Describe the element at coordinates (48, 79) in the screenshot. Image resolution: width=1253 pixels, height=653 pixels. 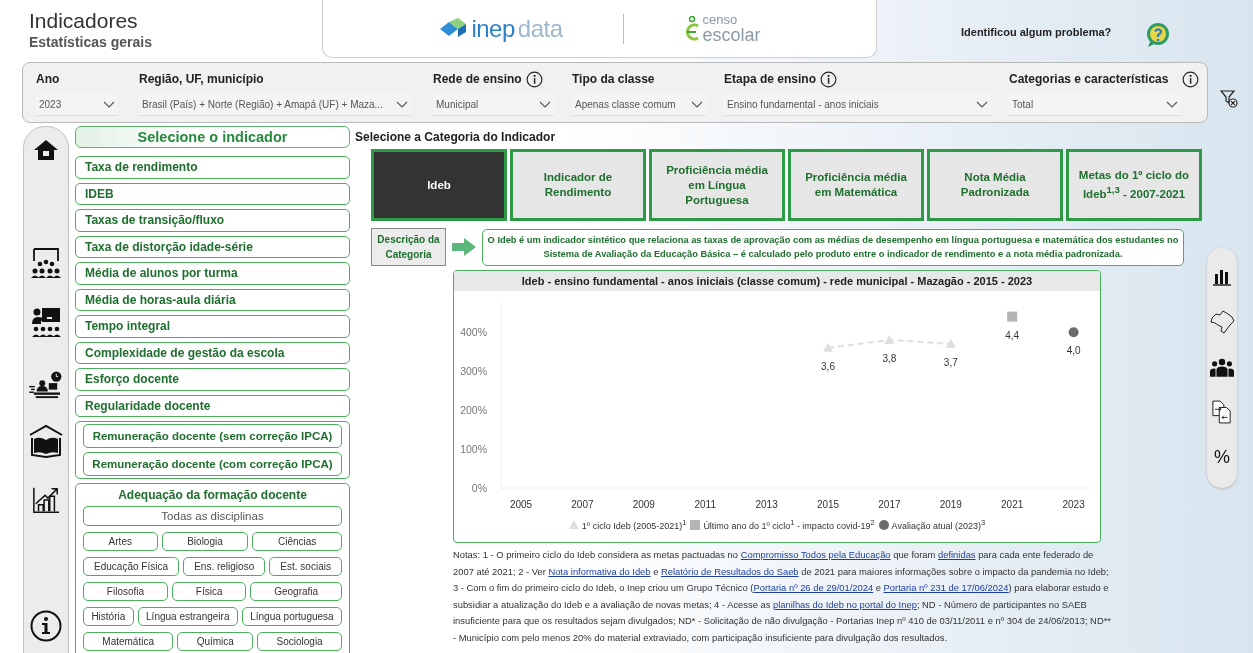
I see `filter-label: Ano` at that location.